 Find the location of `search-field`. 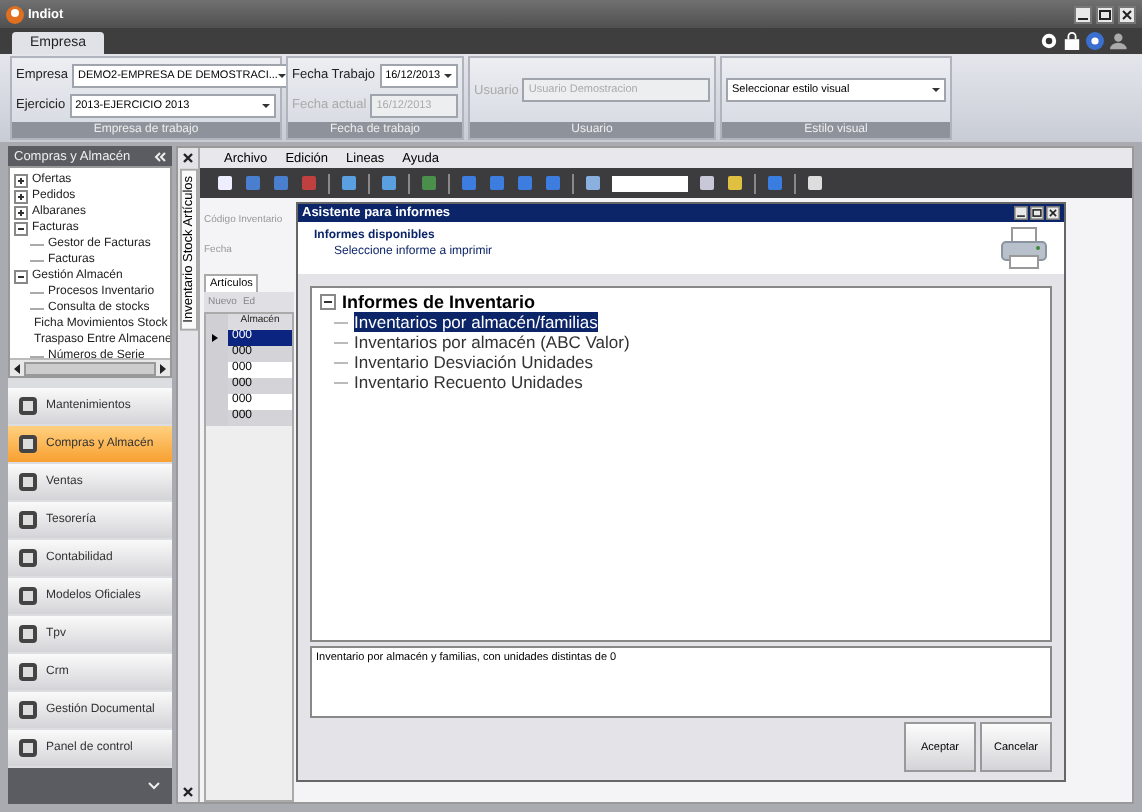

search-field is located at coordinates (650, 183).